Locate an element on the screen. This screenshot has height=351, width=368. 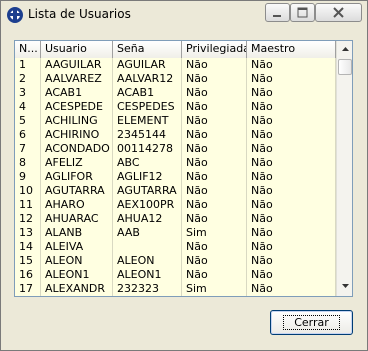
cell-number: 14 is located at coordinates (28, 247).